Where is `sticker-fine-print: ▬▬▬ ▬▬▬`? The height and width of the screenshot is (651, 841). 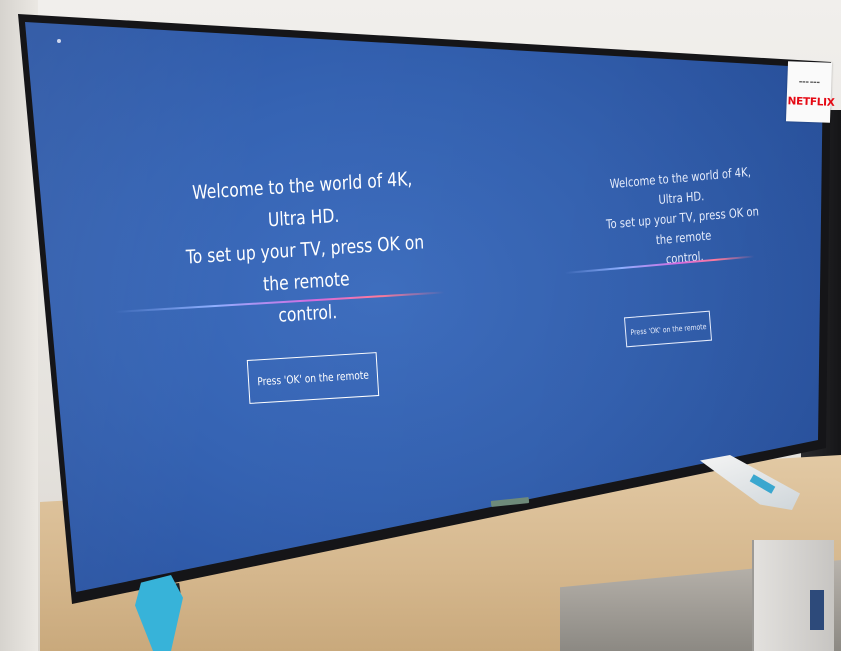 sticker-fine-print: ▬▬▬ ▬▬▬ is located at coordinates (809, 82).